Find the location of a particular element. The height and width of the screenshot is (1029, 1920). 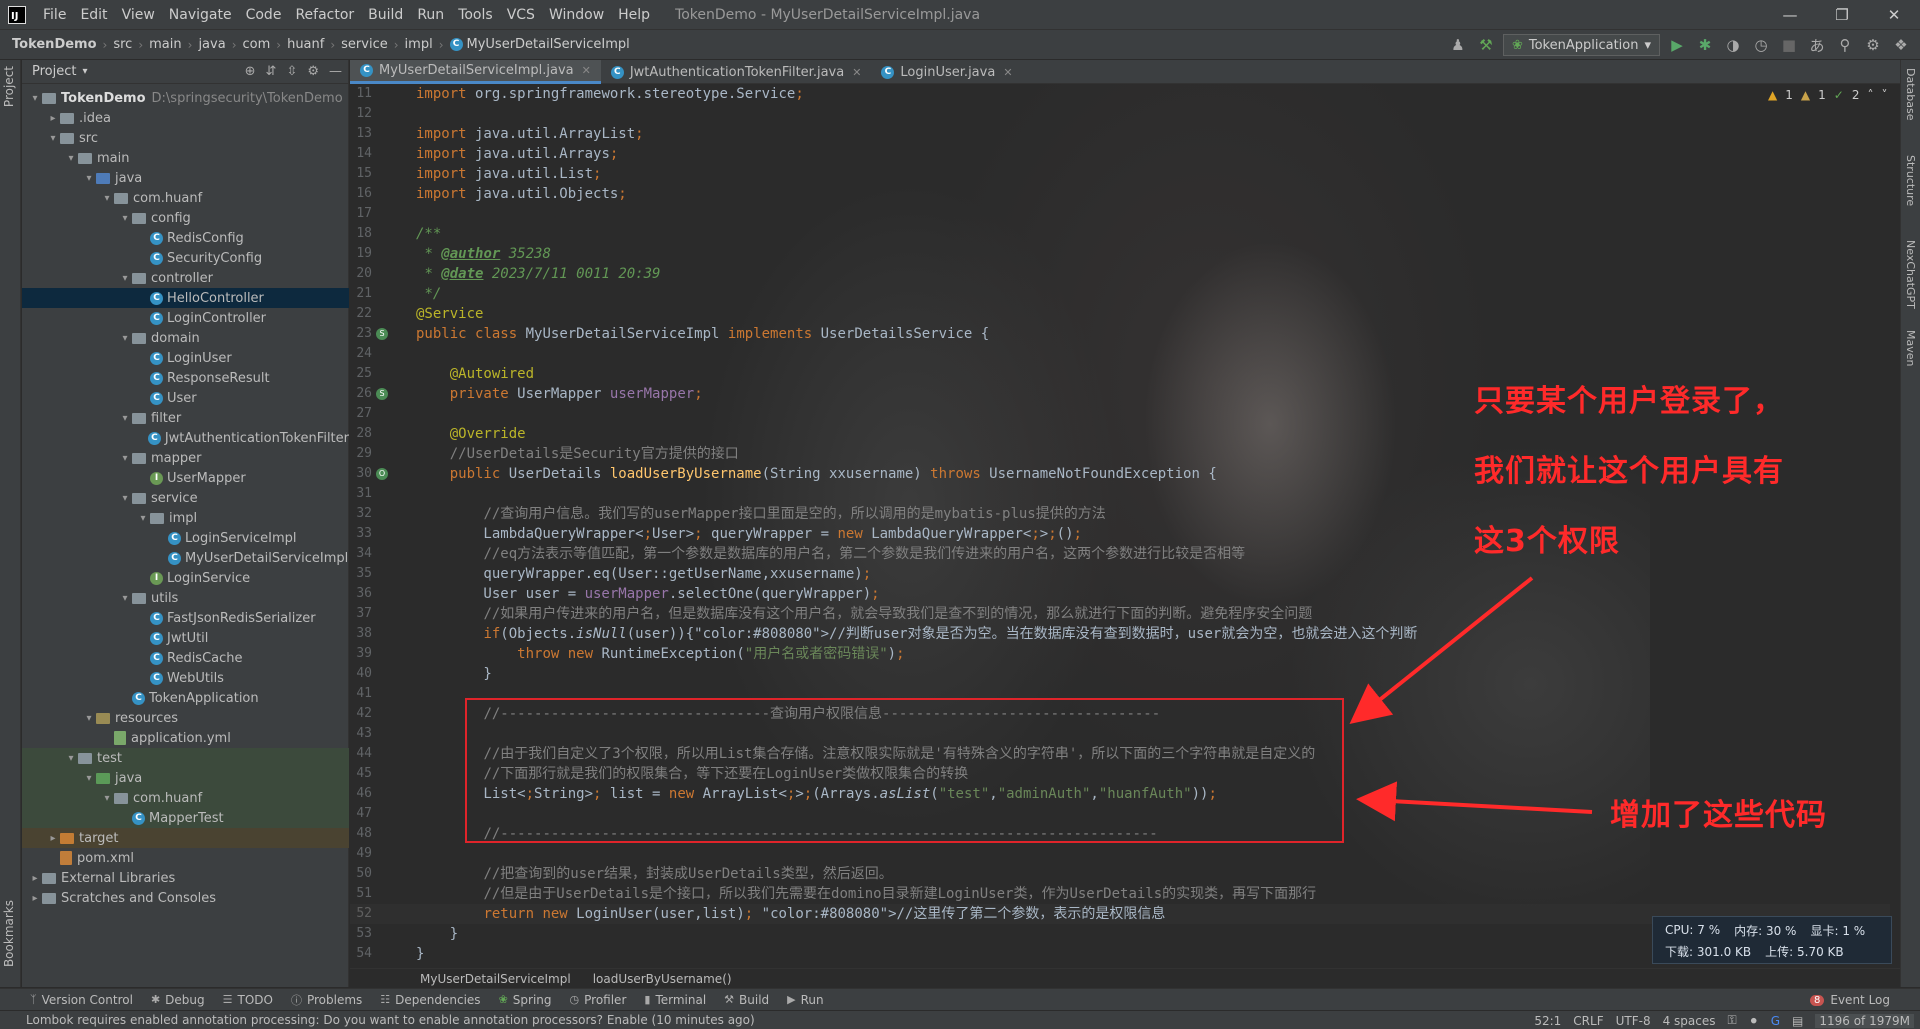

tree-item: ▾ test is located at coordinates (185, 758).